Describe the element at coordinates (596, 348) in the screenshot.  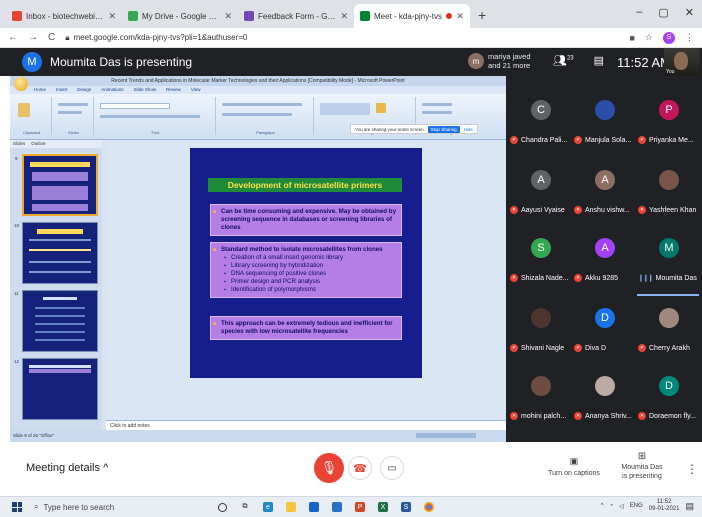
I see `participant-name: Diva D` at that location.